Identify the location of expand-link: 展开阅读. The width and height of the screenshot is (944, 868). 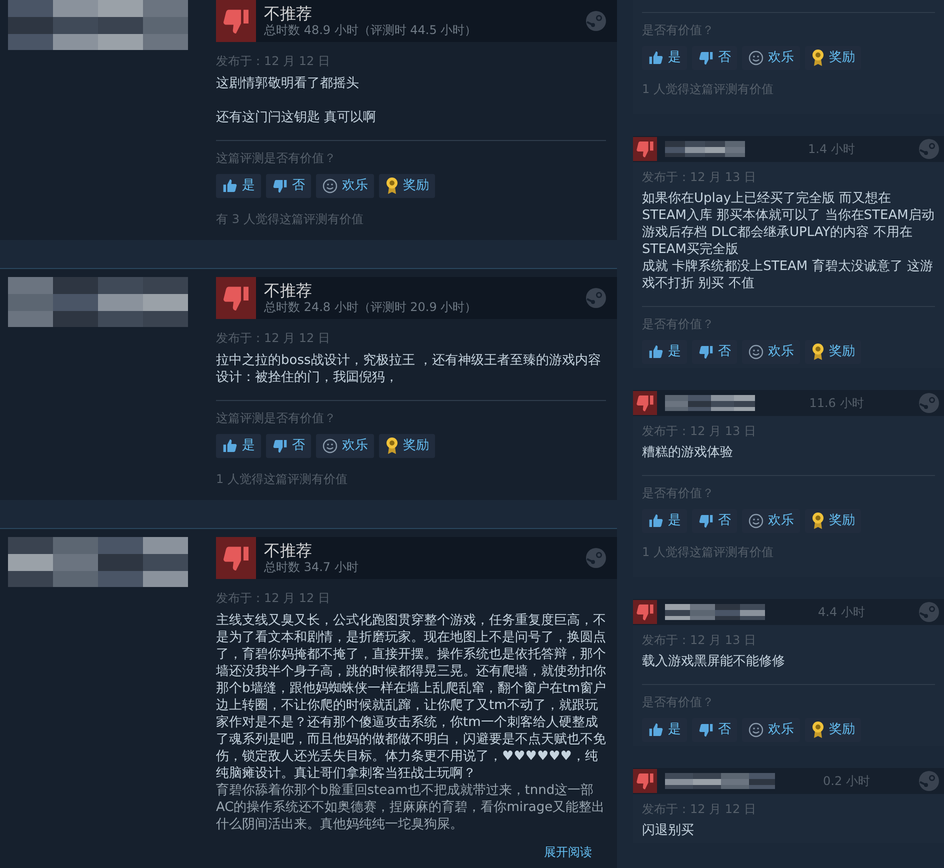
(568, 852).